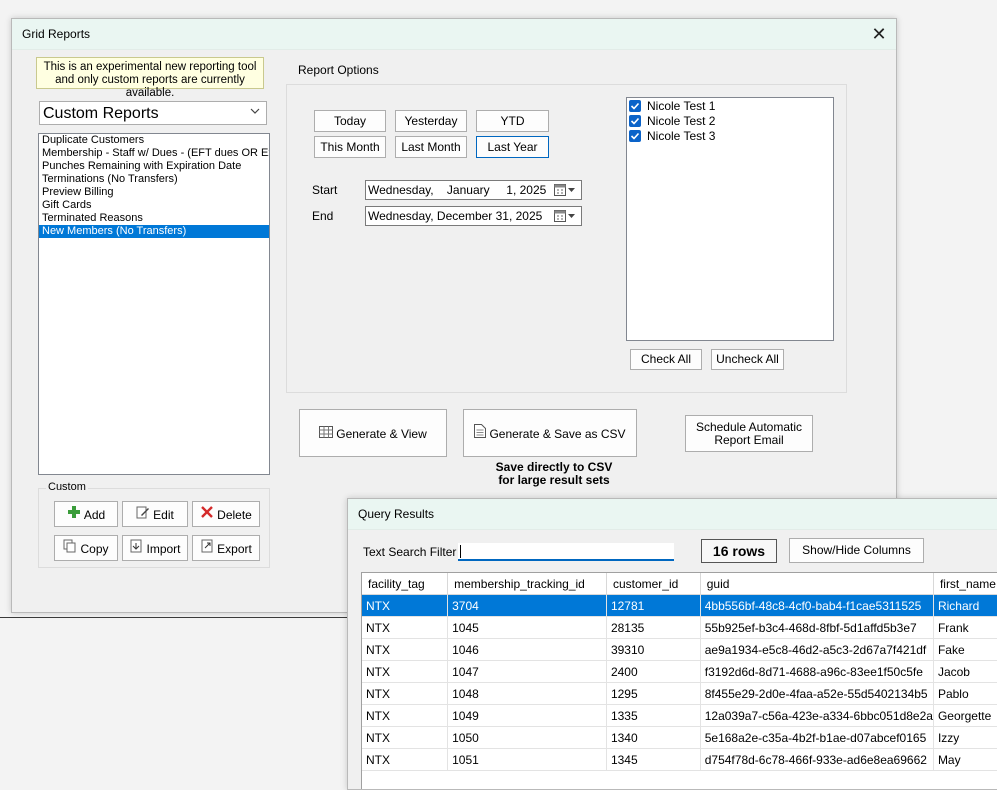 This screenshot has width=997, height=790. Describe the element at coordinates (554, 480) in the screenshot. I see `csv-note-line2: for large result sets` at that location.